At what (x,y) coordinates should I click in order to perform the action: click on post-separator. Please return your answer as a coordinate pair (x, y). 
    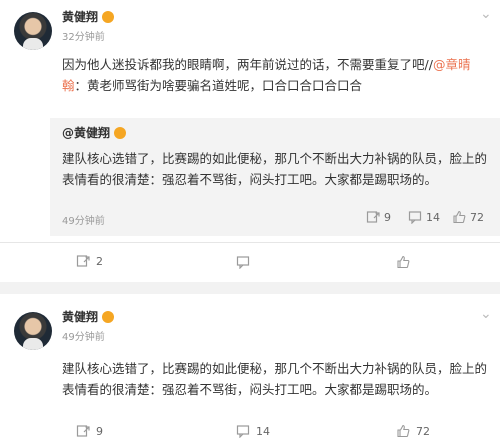
    Looking at the image, I should click on (250, 288).